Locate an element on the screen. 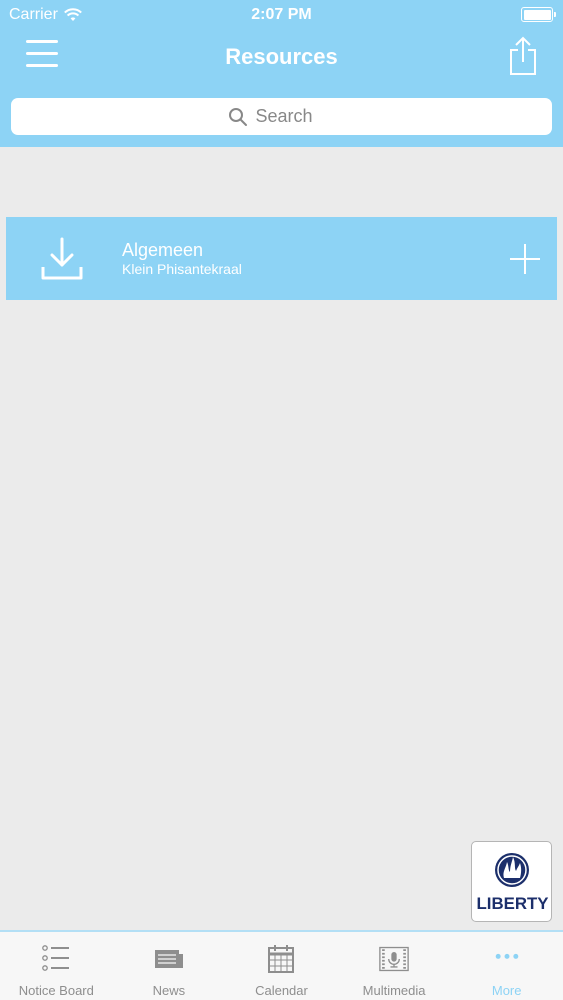  status-time: 2:07 PM is located at coordinates (281, 14).